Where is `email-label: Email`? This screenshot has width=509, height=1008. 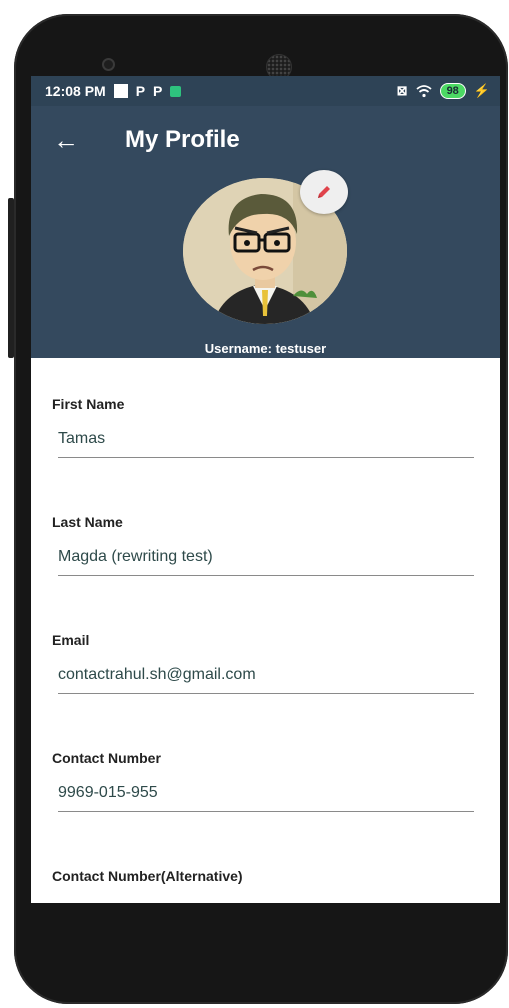 email-label: Email is located at coordinates (71, 640).